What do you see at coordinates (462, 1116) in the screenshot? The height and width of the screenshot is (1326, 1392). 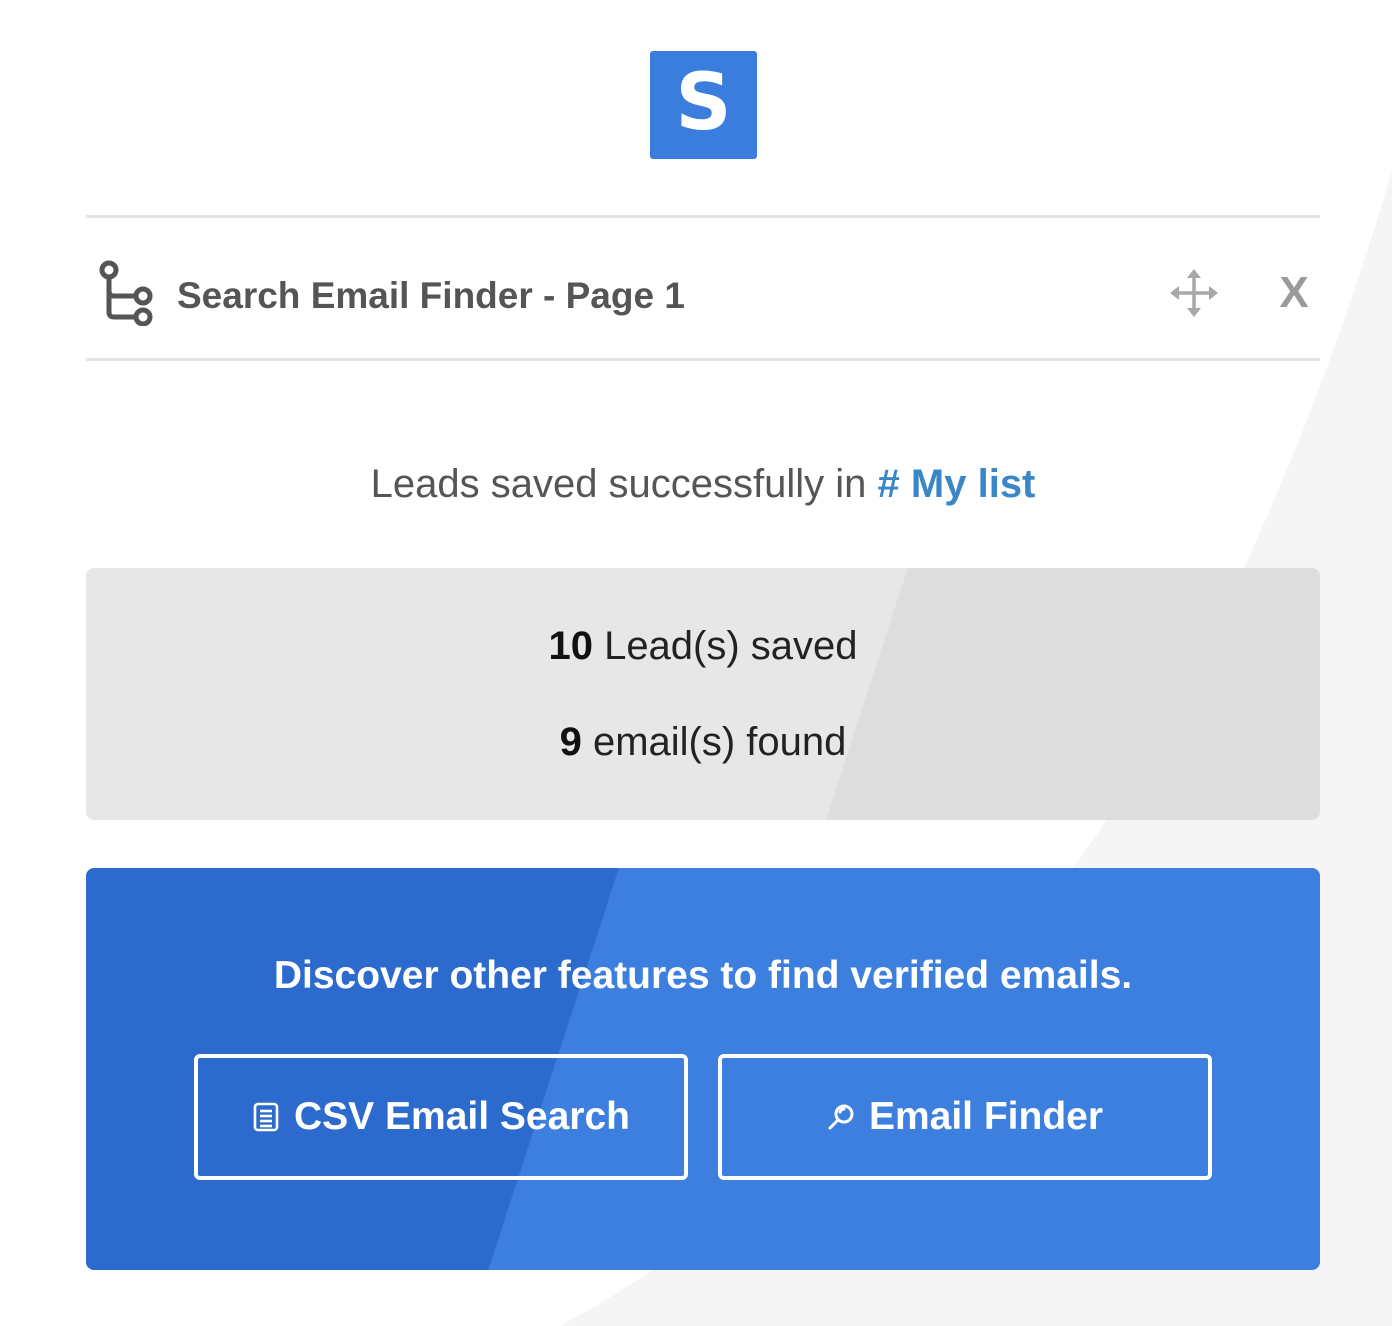 I see `csv-email-search-label: CSV Email Search` at bounding box center [462, 1116].